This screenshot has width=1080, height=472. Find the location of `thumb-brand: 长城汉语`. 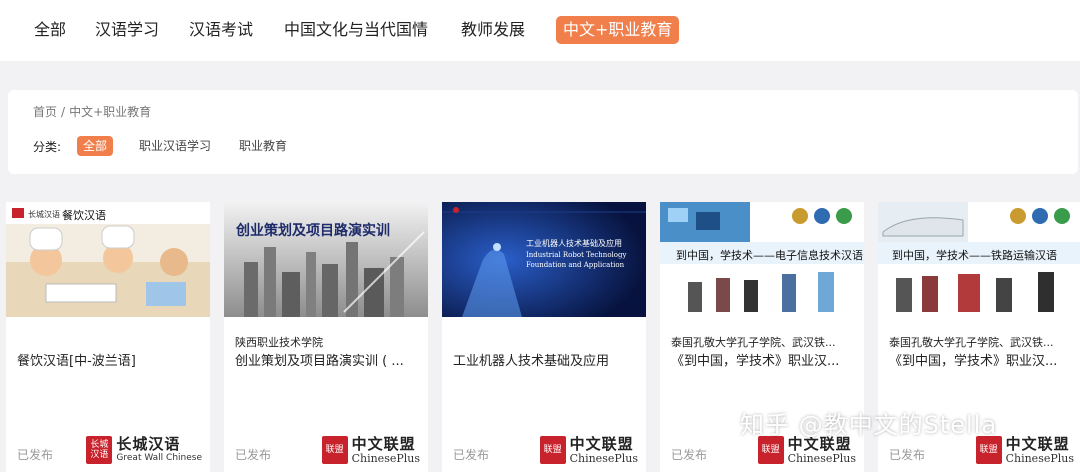

thumb-brand: 长城汉语 is located at coordinates (44, 214).